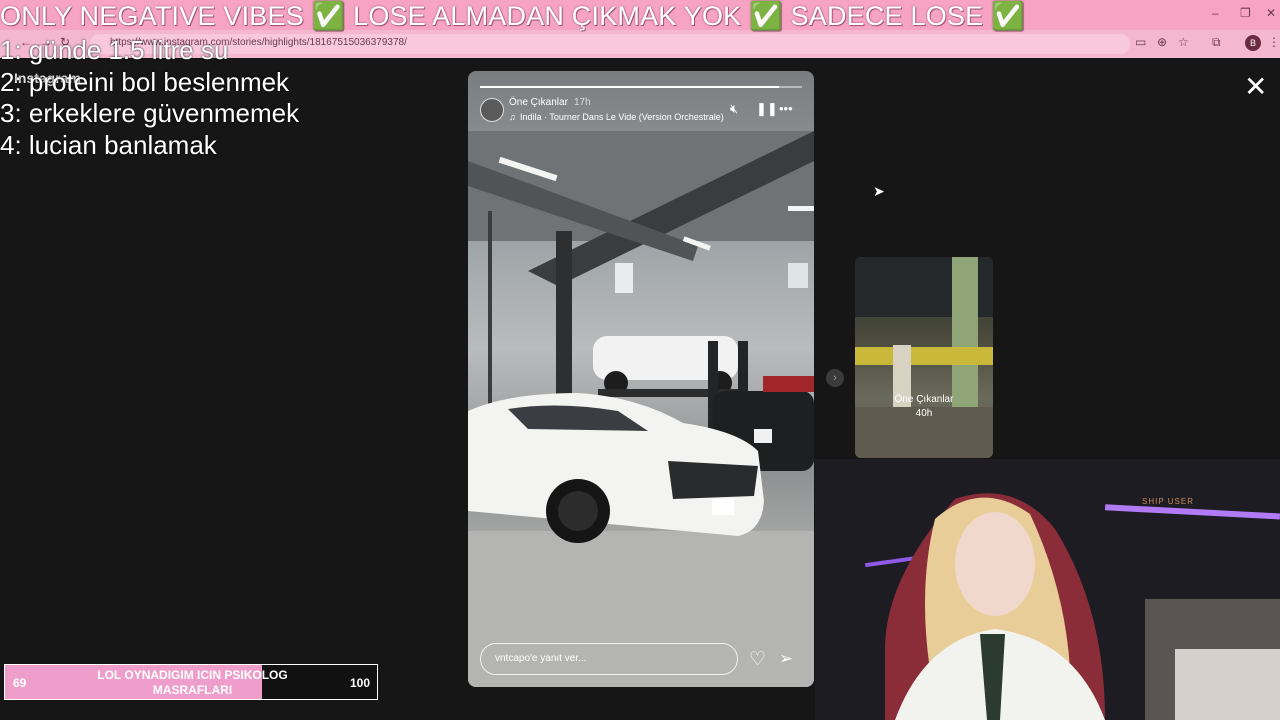  I want to click on send-icon: ➢, so click(786, 659).